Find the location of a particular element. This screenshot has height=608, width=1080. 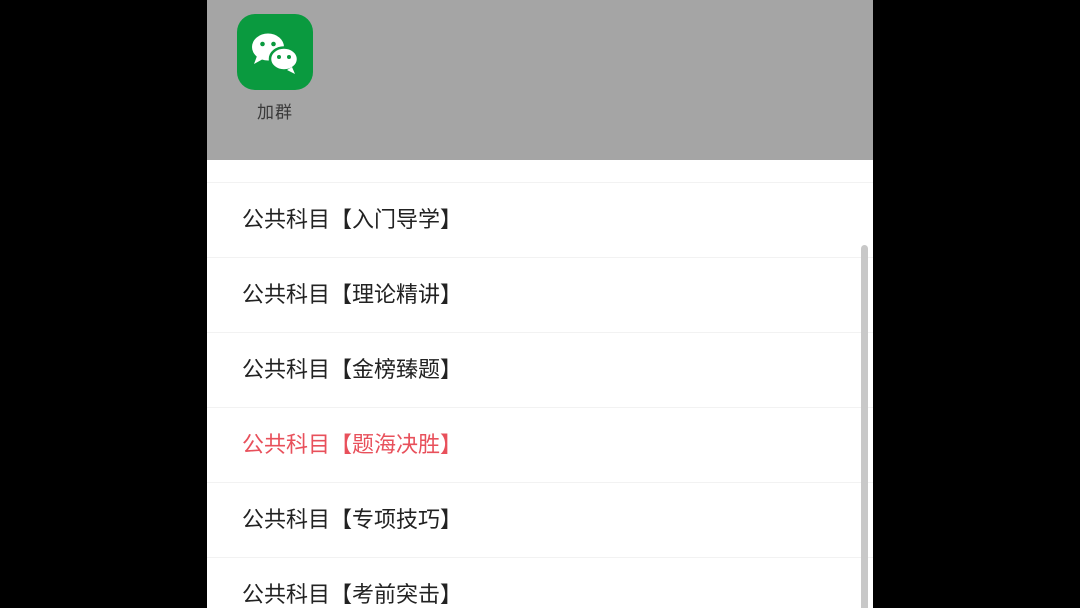

menu-item-final-sprint: 公共科目【考前突击】 is located at coordinates (540, 583).